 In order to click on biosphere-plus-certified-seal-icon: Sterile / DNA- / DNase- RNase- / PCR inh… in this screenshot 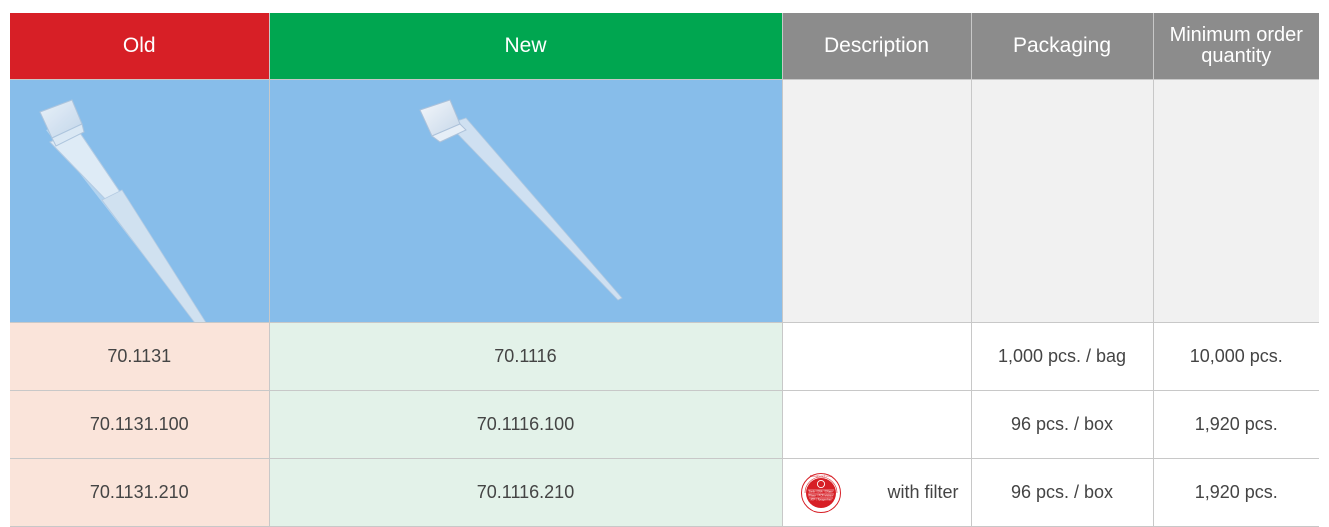, I will do `click(820, 492)`.